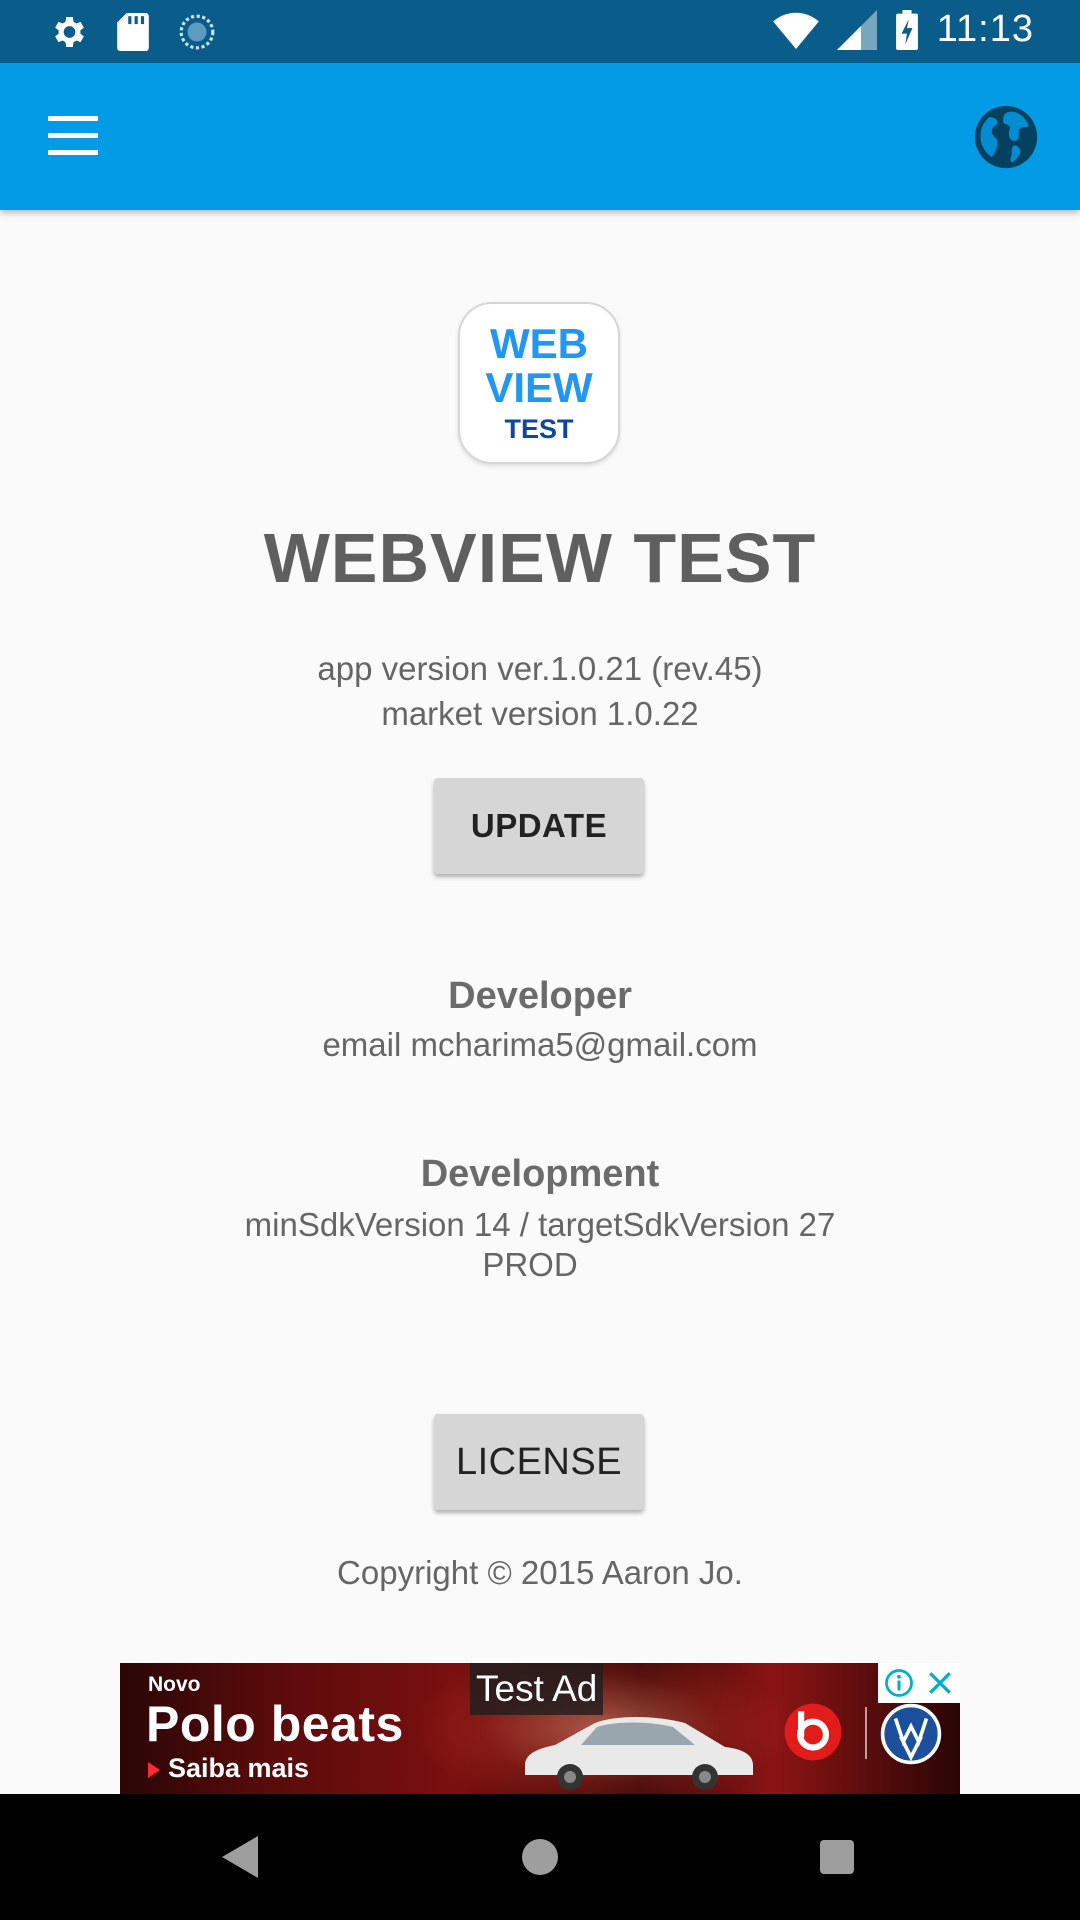 This screenshot has width=1080, height=1920. Describe the element at coordinates (537, 1689) in the screenshot. I see `test-ad-badge: Test Ad` at that location.